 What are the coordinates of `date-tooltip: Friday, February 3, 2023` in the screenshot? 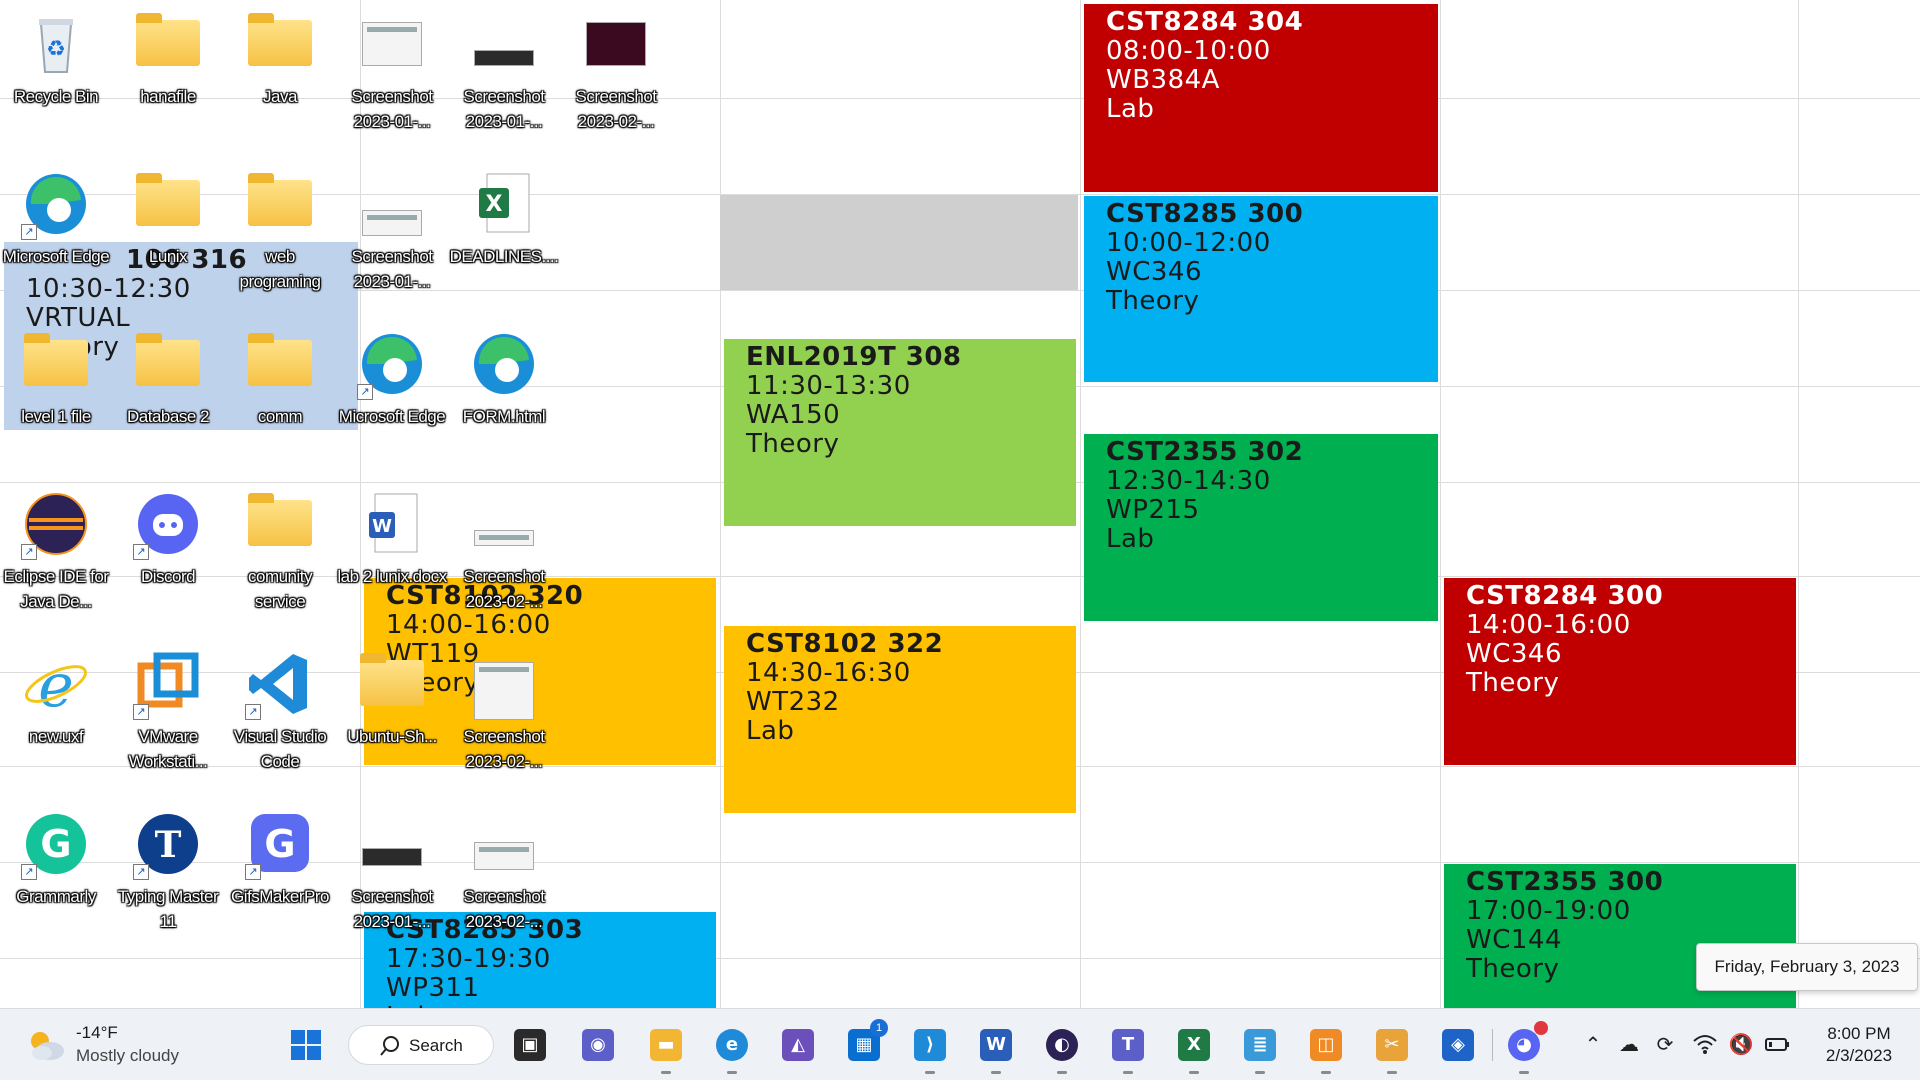 It's located at (1807, 967).